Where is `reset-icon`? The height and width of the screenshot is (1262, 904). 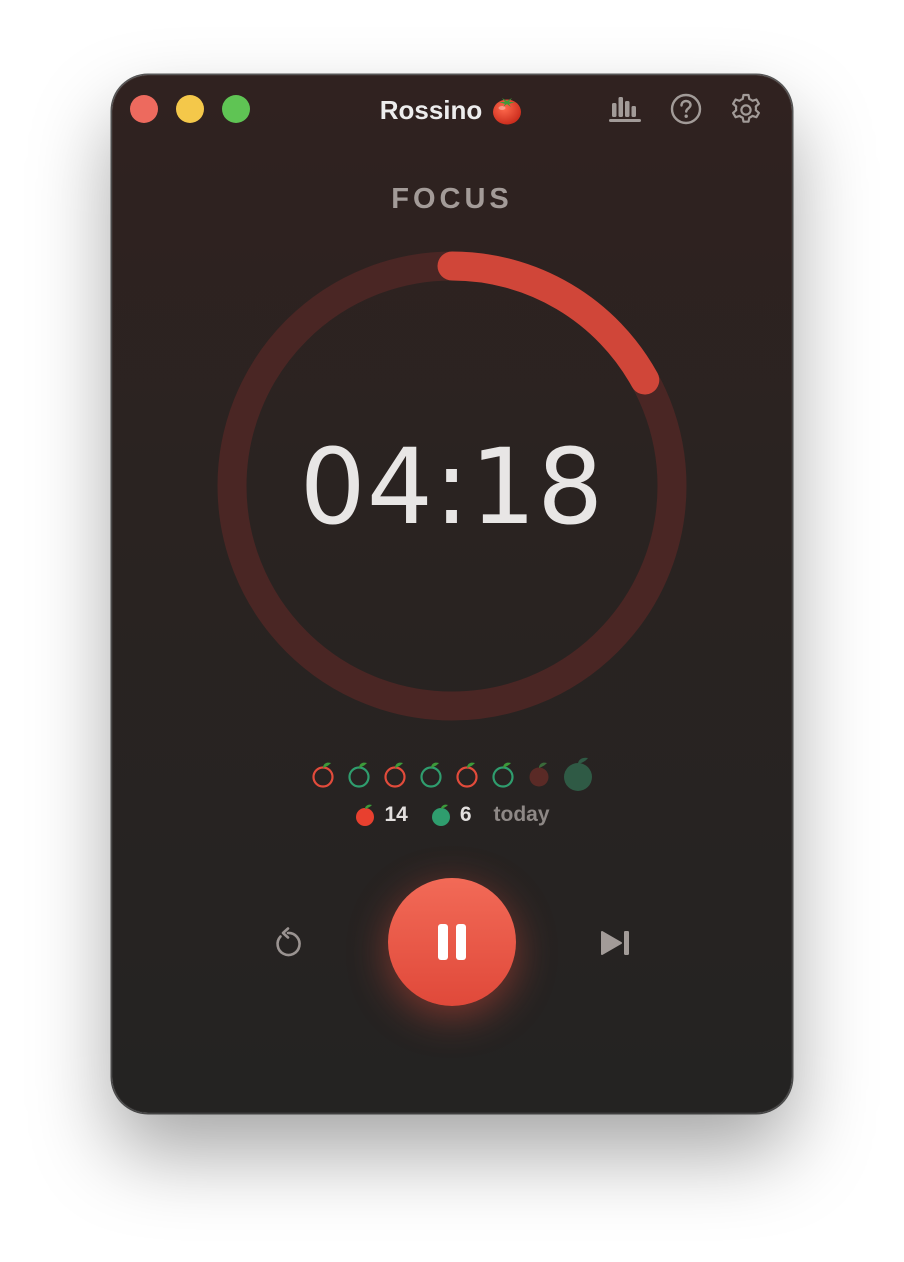 reset-icon is located at coordinates (288, 942).